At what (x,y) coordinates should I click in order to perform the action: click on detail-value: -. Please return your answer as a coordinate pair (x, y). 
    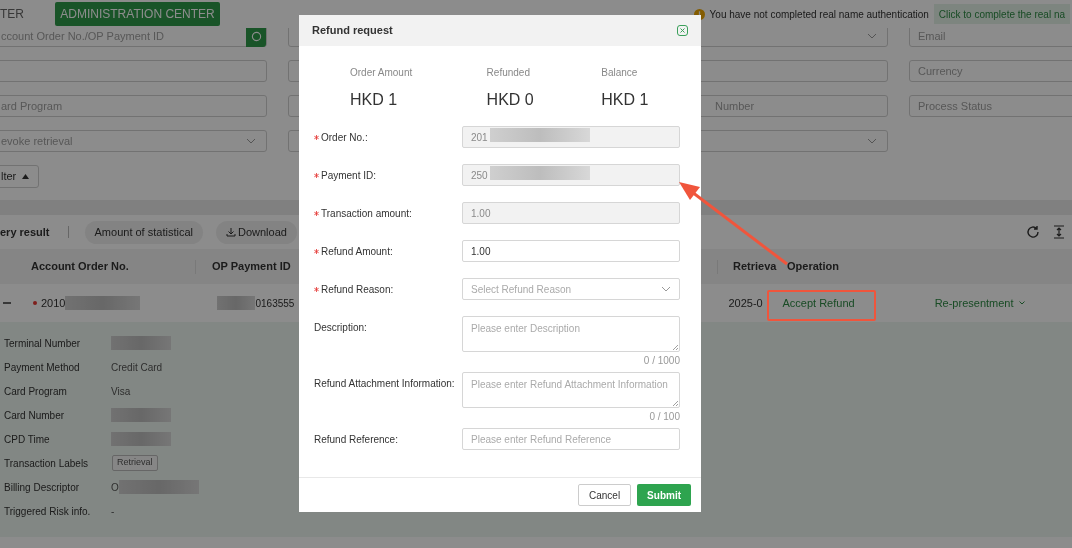
    Looking at the image, I should click on (113, 511).